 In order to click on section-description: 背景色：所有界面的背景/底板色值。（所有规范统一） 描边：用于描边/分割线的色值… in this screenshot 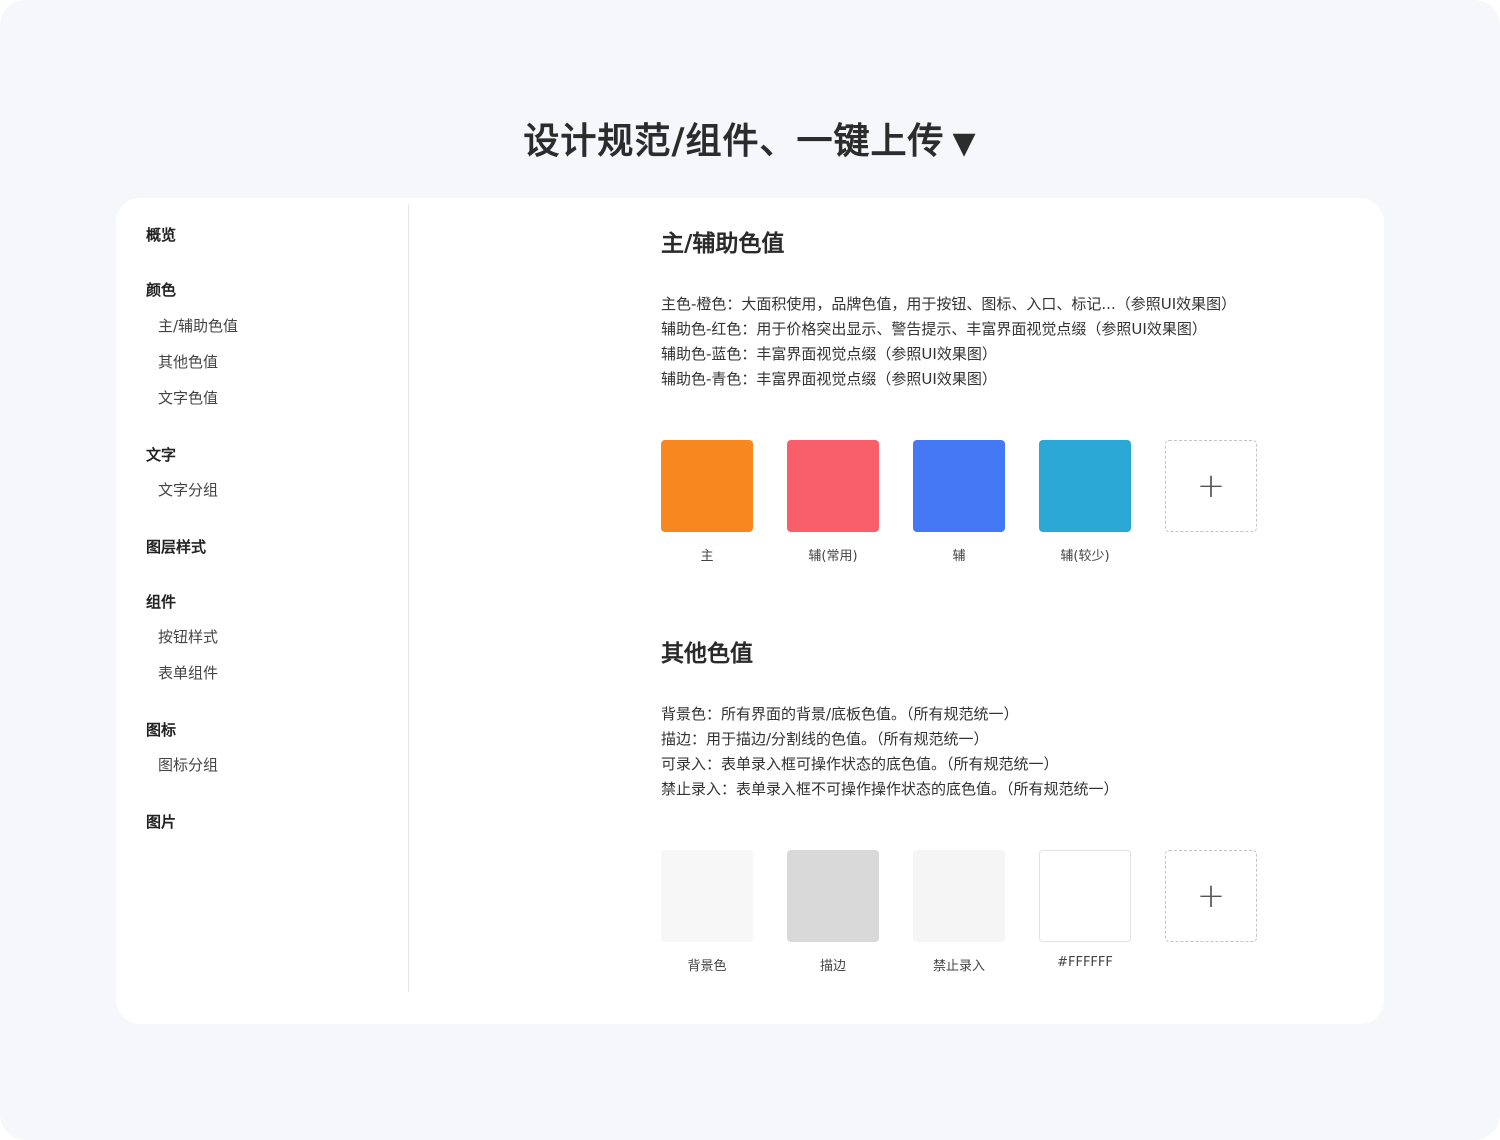, I will do `click(890, 752)`.